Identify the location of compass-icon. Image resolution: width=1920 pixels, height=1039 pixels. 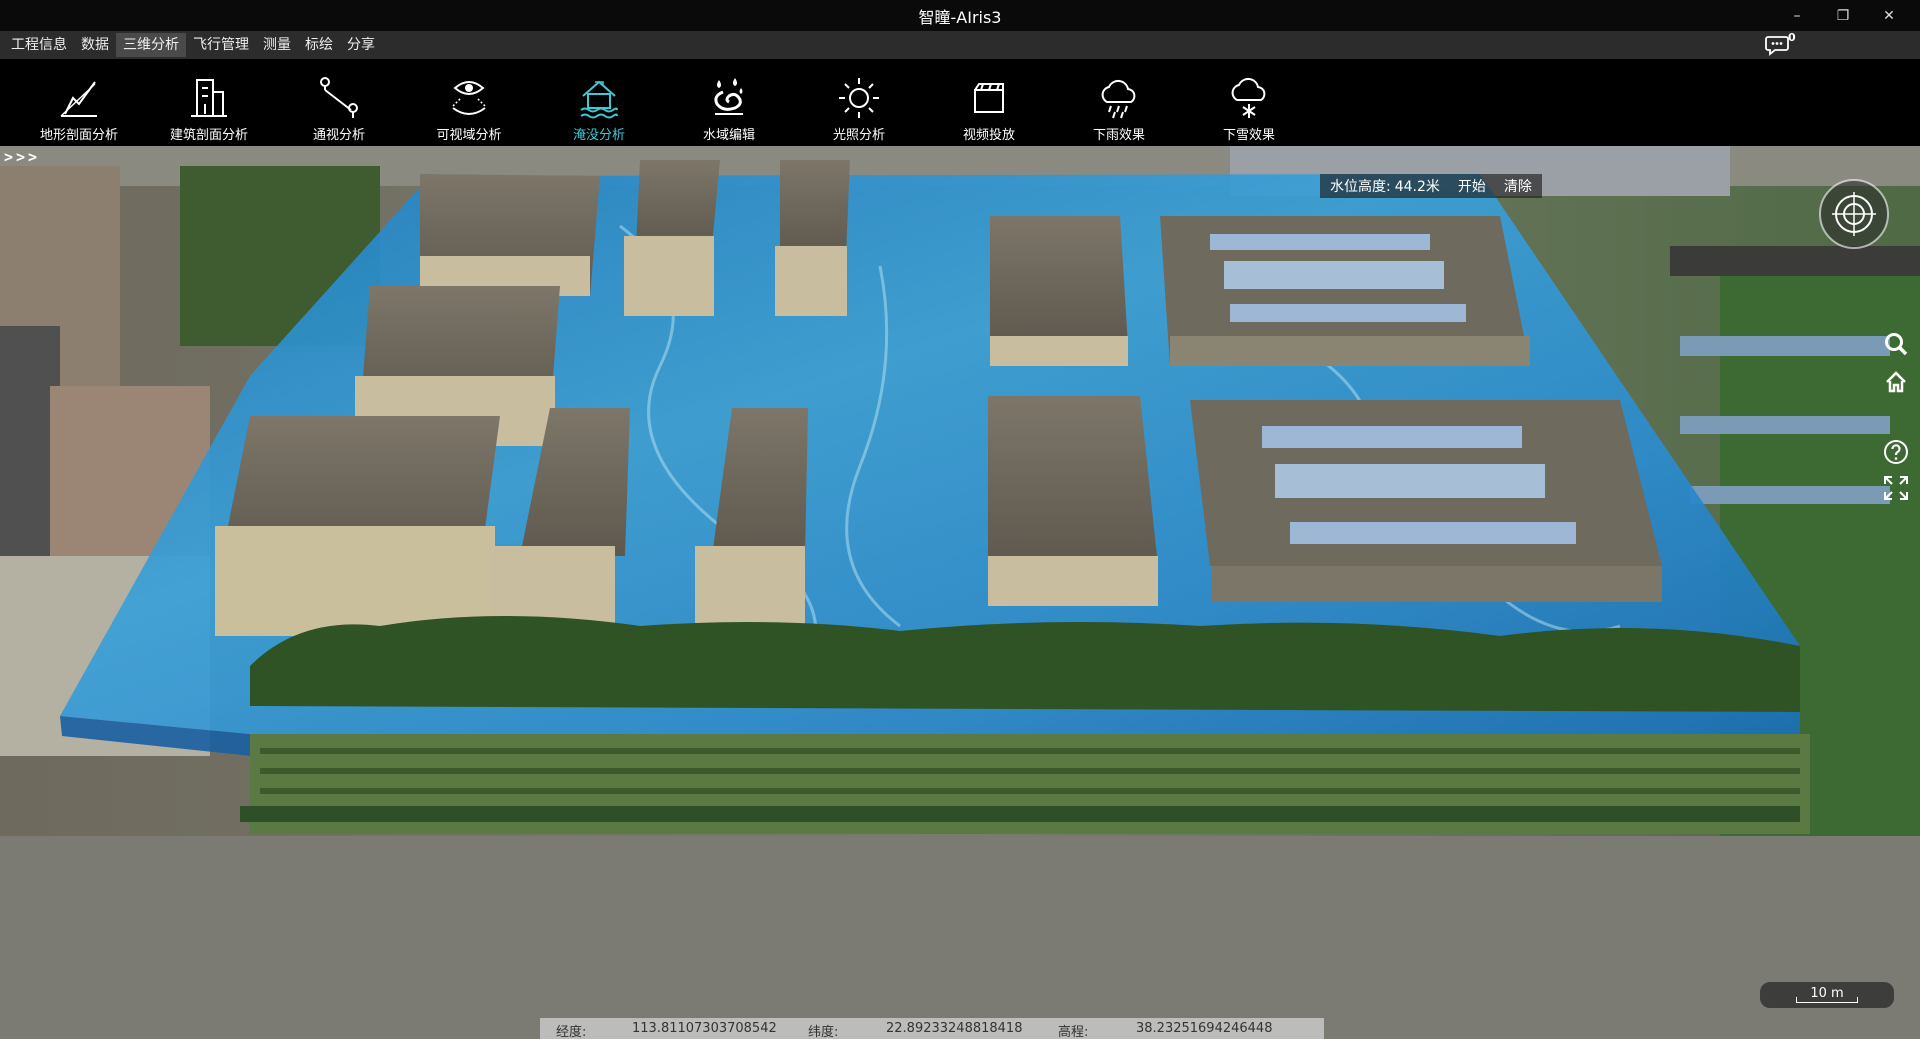
(1854, 214).